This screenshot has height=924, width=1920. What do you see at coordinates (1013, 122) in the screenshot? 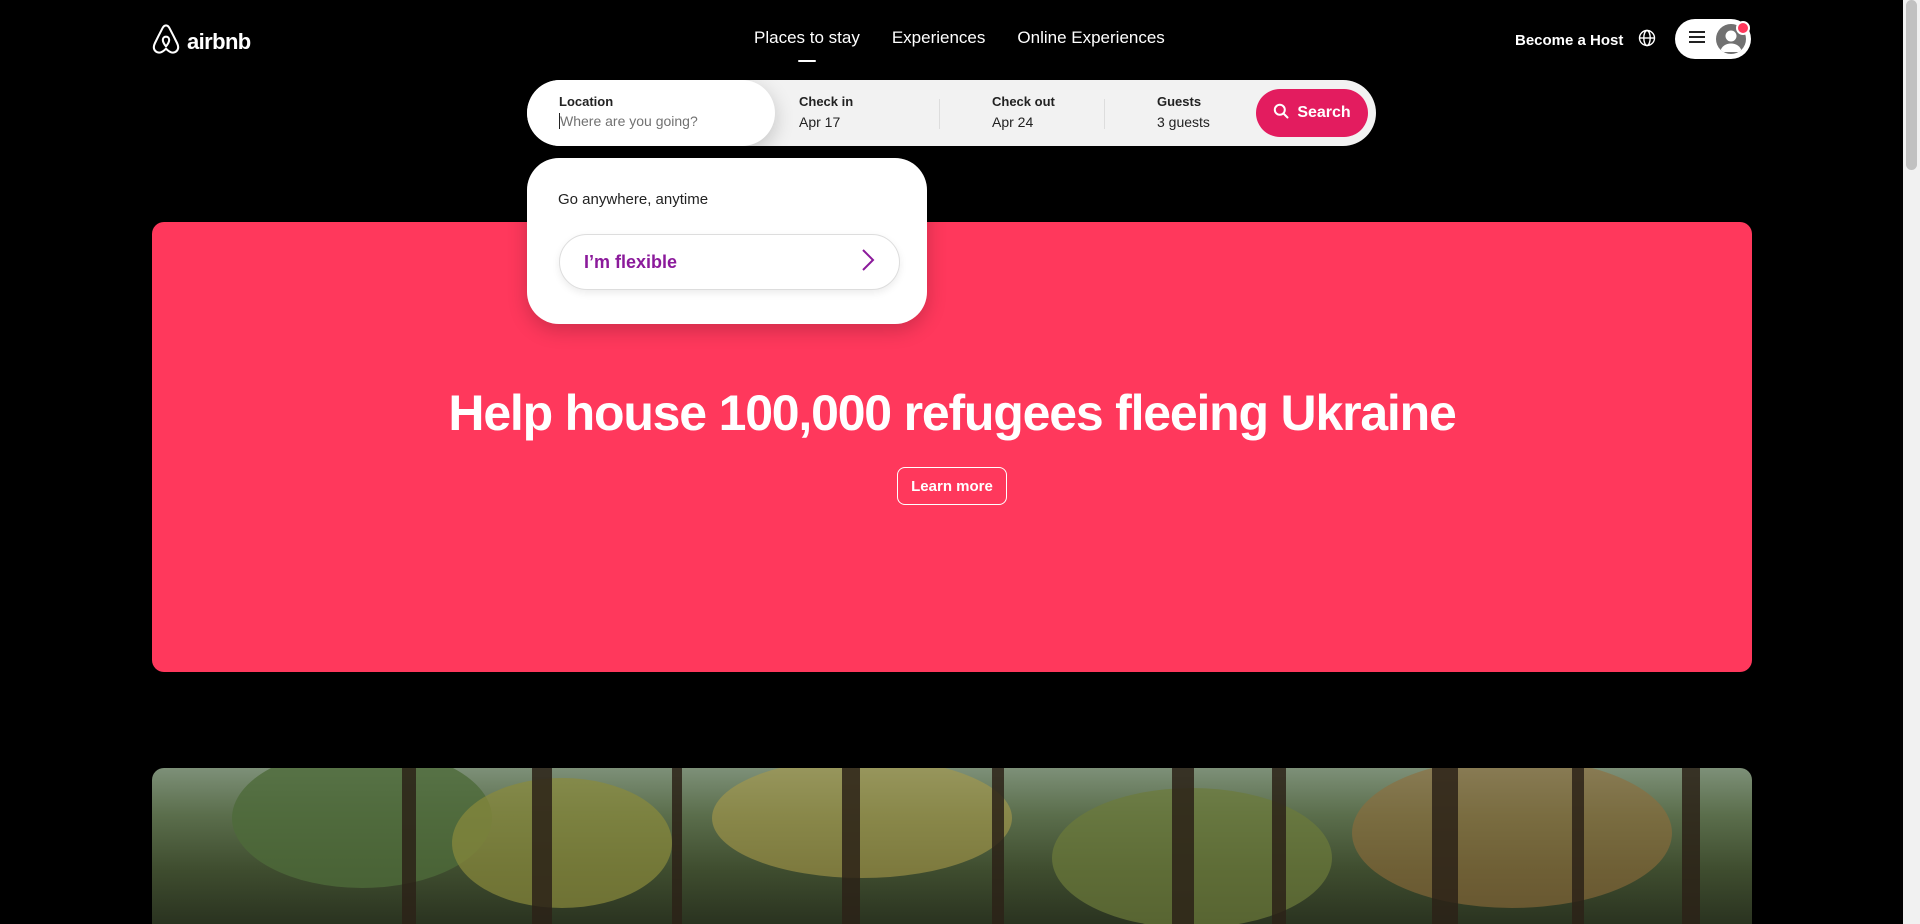
I see `check-out-value: Apr 24` at bounding box center [1013, 122].